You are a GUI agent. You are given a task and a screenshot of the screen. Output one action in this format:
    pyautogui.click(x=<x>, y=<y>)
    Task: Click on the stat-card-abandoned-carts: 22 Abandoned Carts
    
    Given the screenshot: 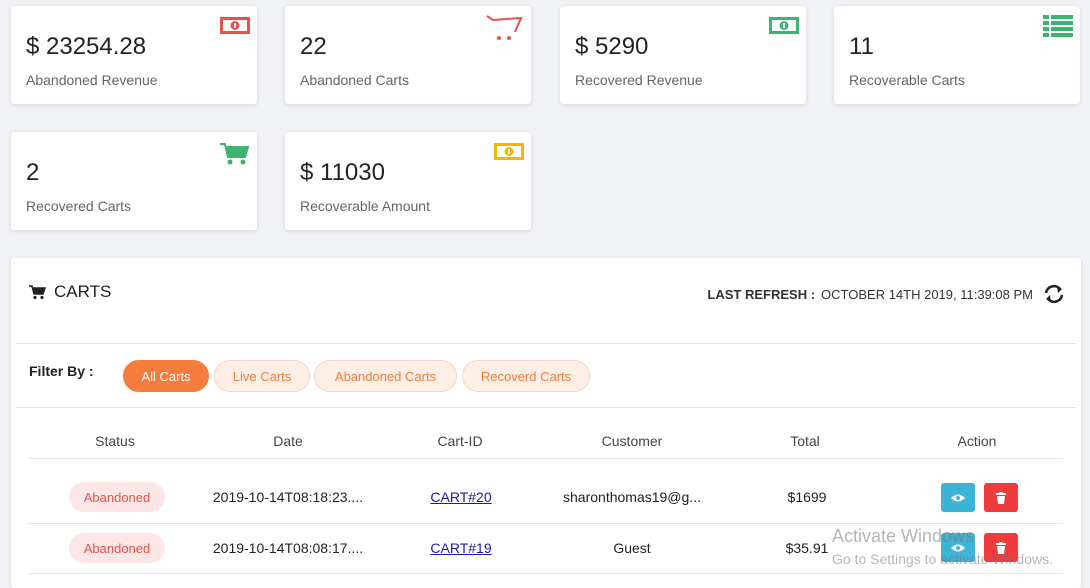 What is the action you would take?
    pyautogui.click(x=408, y=55)
    